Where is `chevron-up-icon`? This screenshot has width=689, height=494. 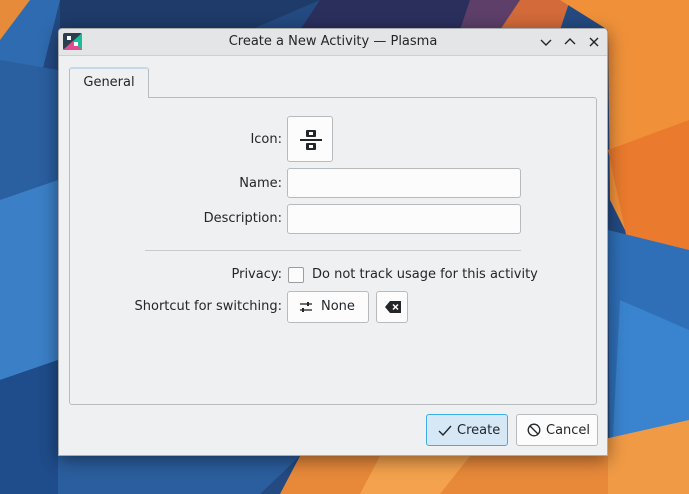
chevron-up-icon is located at coordinates (570, 41).